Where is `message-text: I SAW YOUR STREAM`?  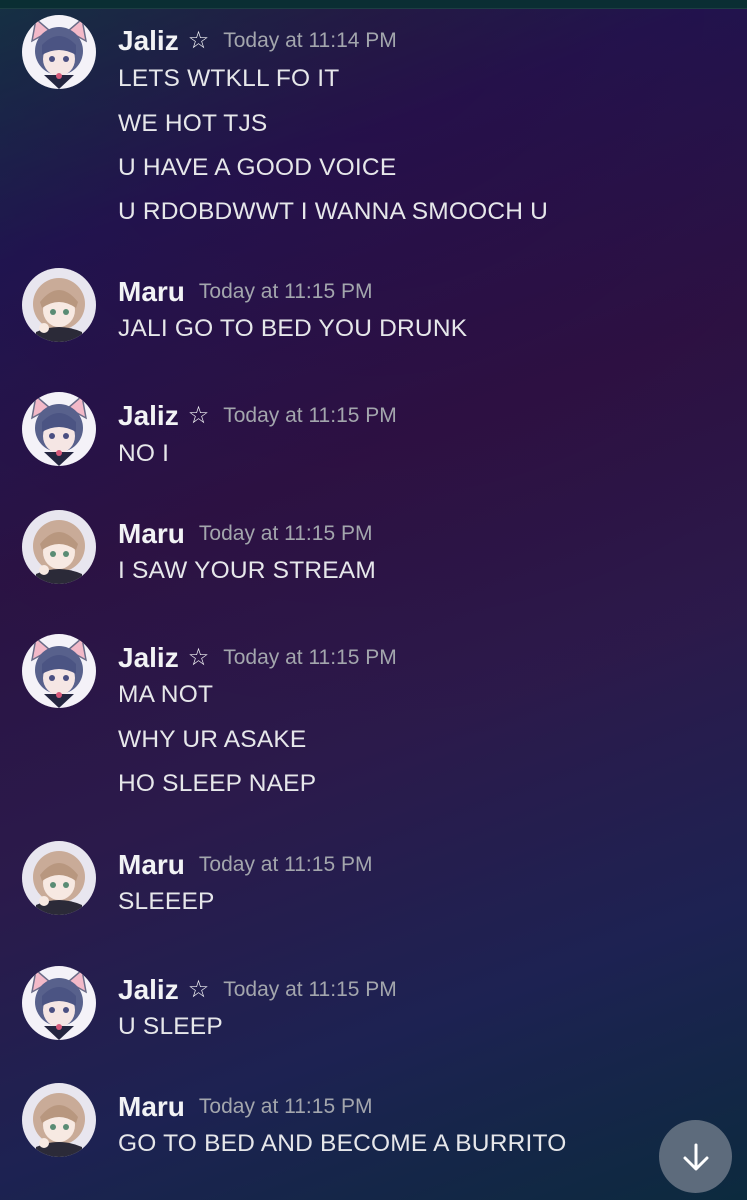
message-text: I SAW YOUR STREAM is located at coordinates (247, 570).